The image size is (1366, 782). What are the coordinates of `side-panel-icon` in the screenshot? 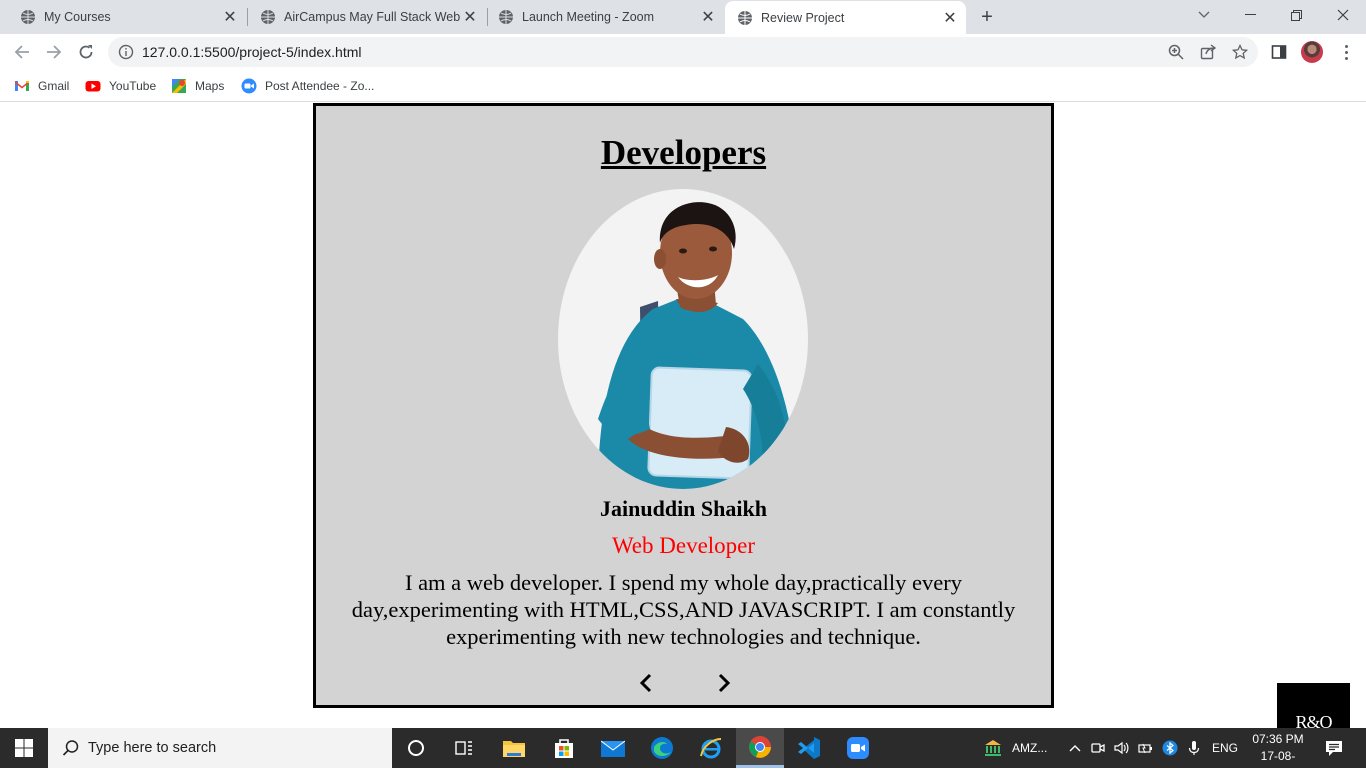 It's located at (1279, 52).